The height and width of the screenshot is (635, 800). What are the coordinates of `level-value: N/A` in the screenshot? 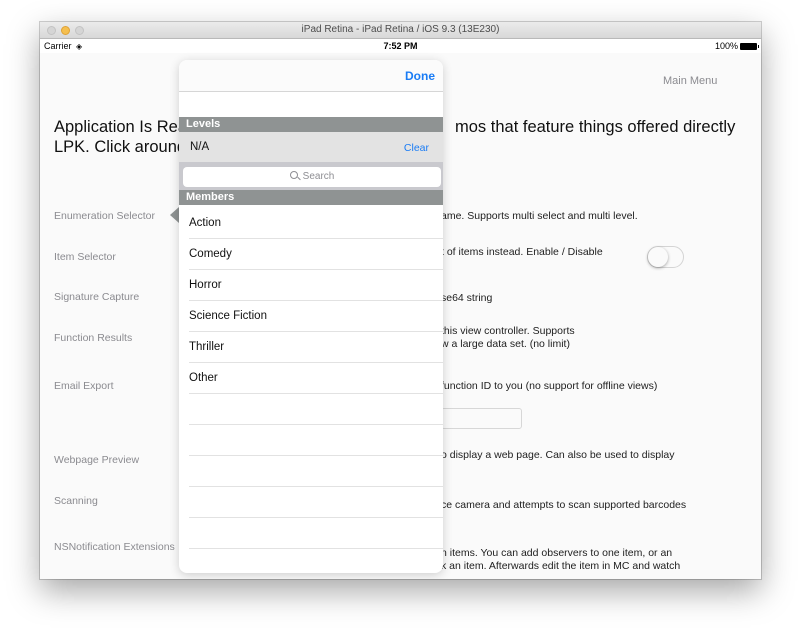 It's located at (200, 147).